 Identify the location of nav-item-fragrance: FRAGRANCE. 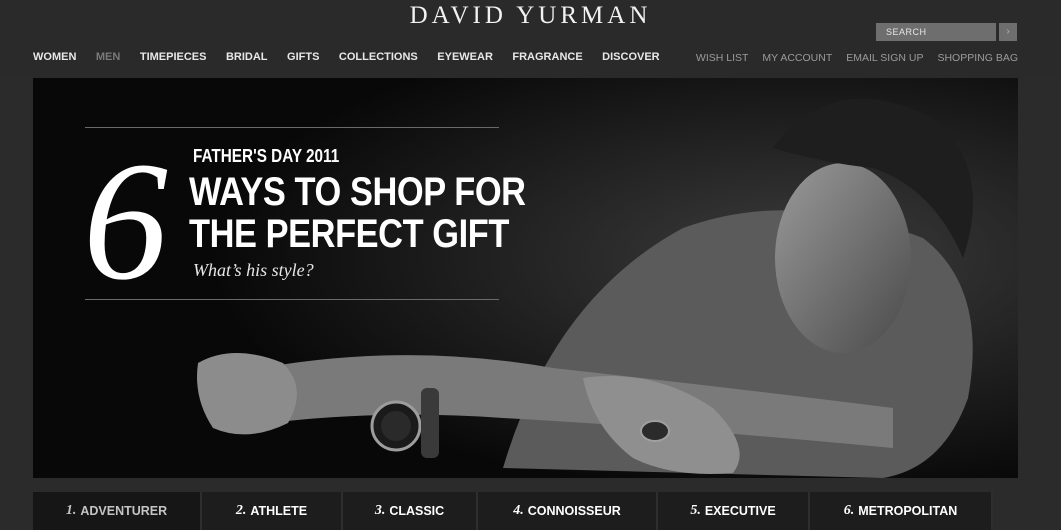
(547, 57).